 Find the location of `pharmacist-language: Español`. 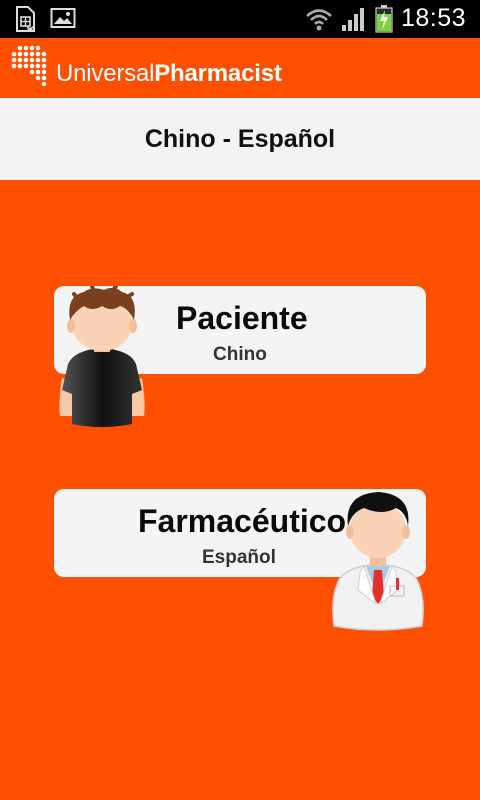

pharmacist-language: Español is located at coordinates (239, 557).